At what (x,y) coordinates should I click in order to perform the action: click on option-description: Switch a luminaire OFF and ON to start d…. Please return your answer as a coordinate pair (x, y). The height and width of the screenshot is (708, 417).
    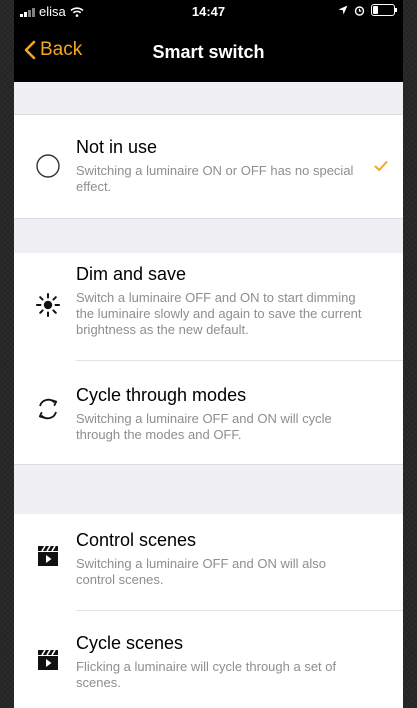
    Looking at the image, I should click on (219, 313).